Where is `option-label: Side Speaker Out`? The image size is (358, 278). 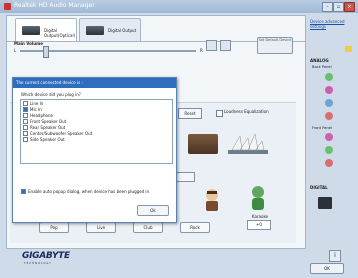
option-label: Side Speaker Out is located at coordinates (47, 139).